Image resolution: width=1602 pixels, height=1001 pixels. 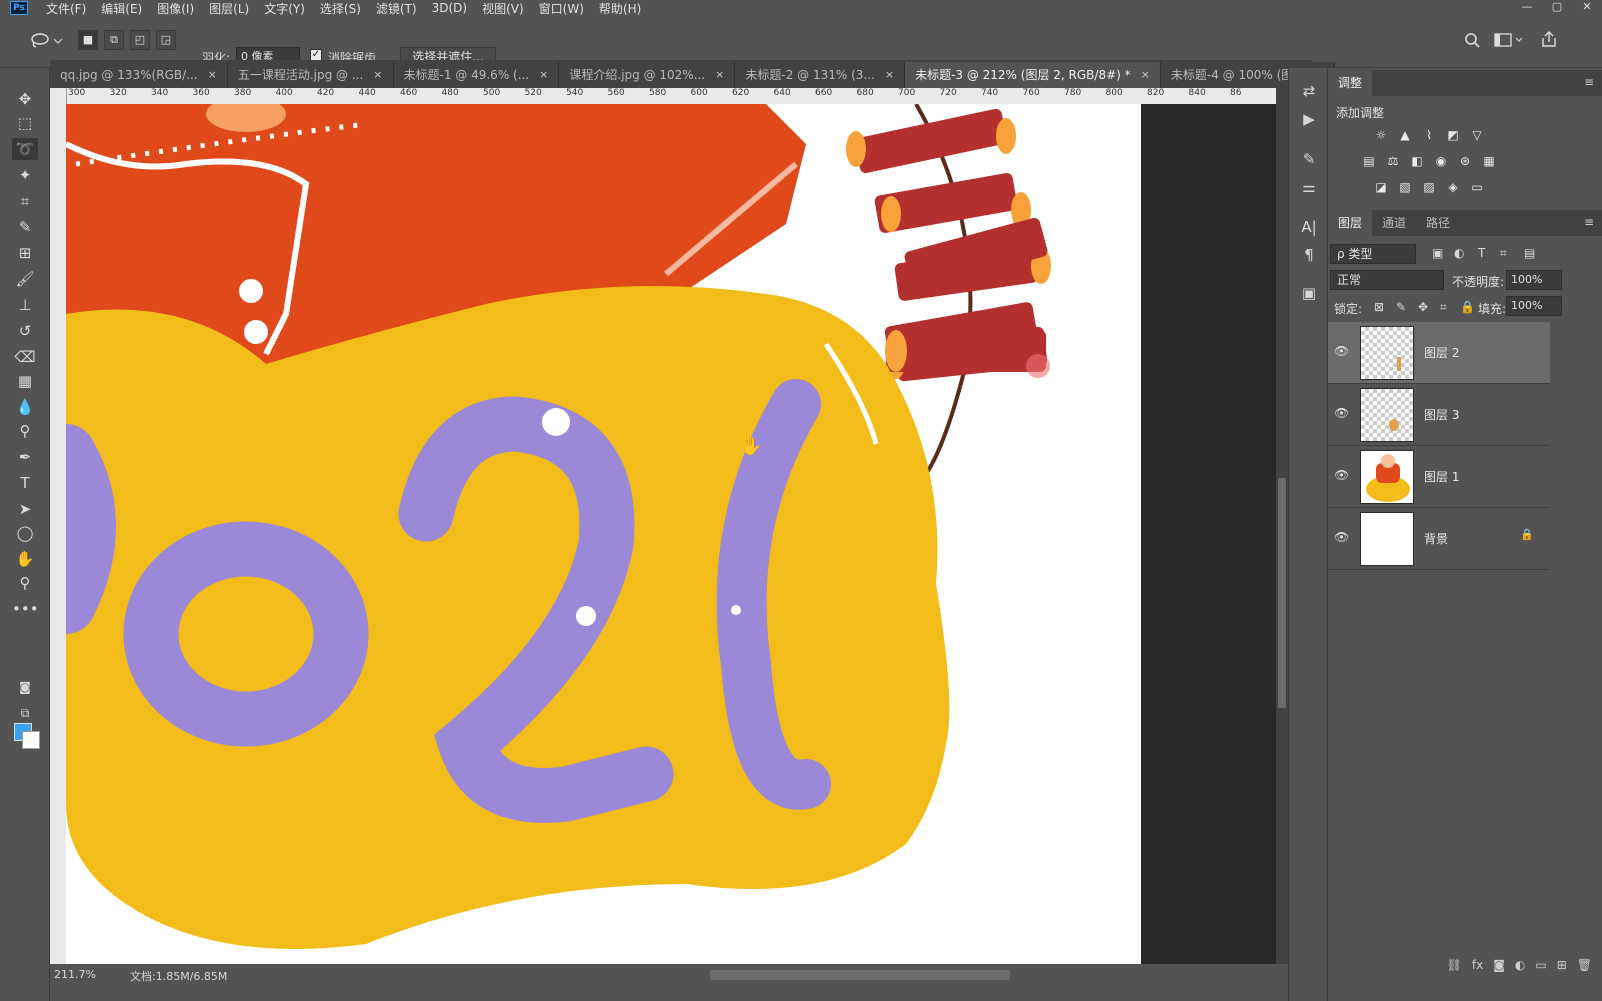 What do you see at coordinates (25, 509) in the screenshot?
I see `path-selection-tool-icon: ➤` at bounding box center [25, 509].